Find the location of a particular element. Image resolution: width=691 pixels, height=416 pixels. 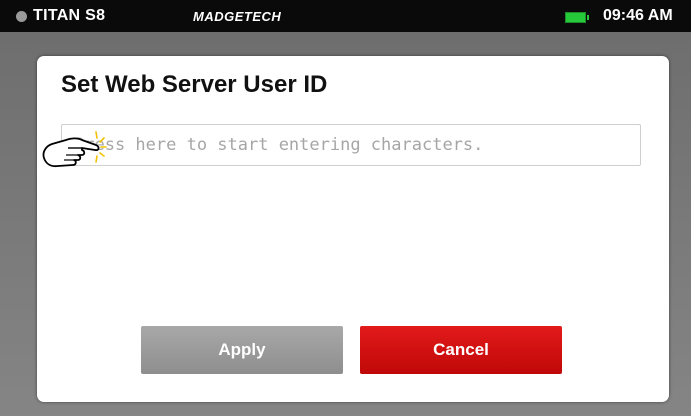

pointing-hand-icon is located at coordinates (74, 149).